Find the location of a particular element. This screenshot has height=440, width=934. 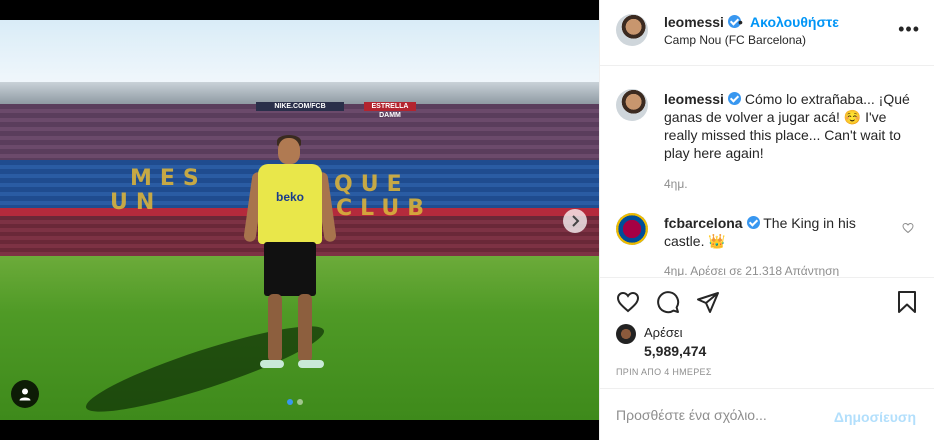

tagged-users-button is located at coordinates (25, 394).